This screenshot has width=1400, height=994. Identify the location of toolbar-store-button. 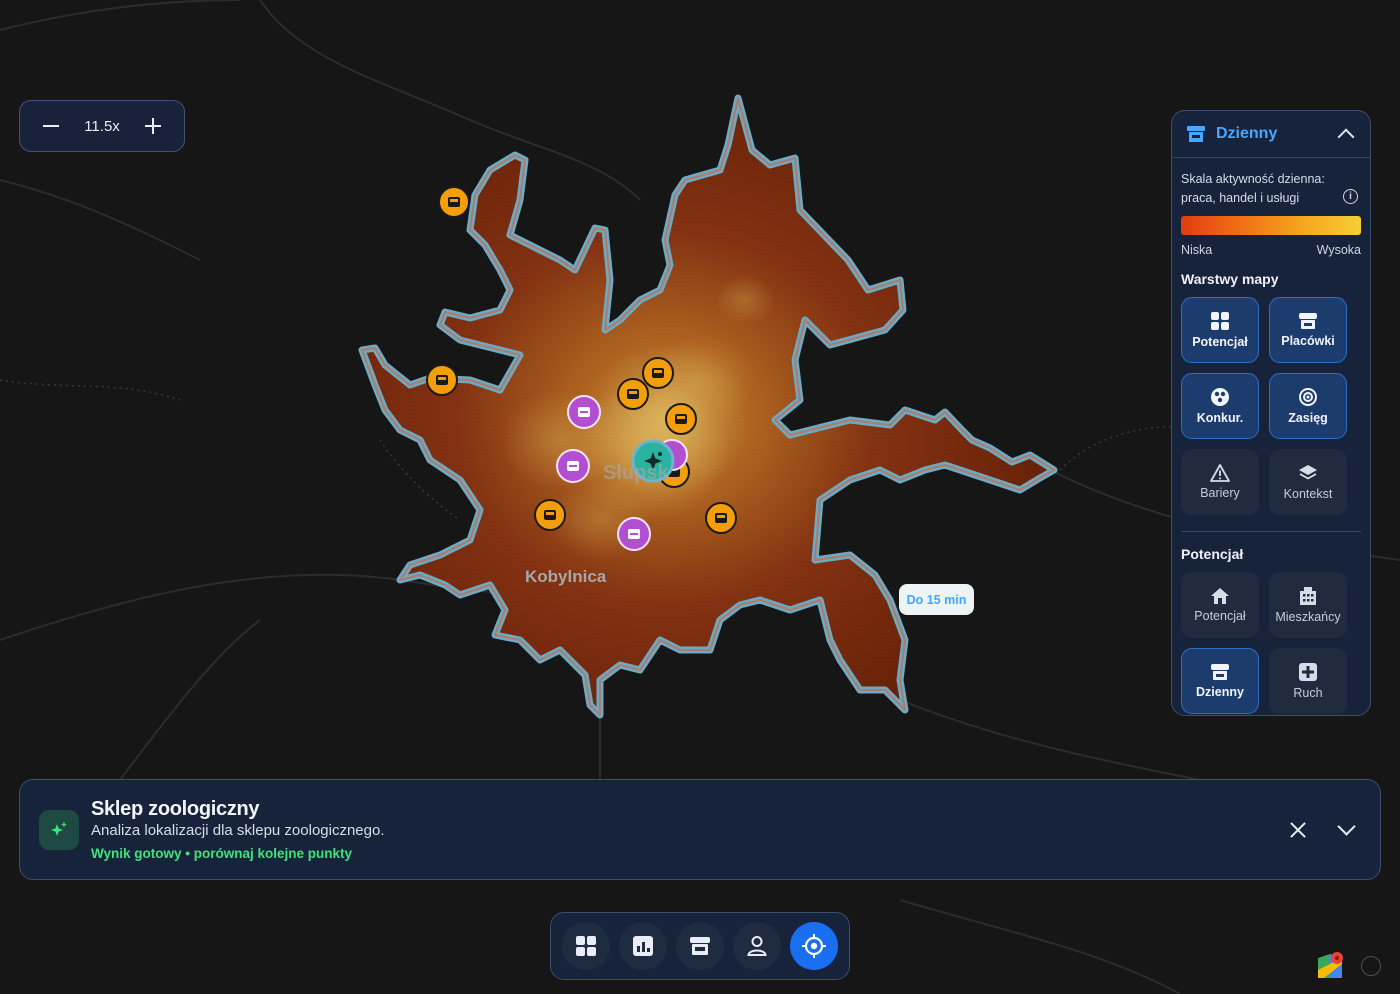
(700, 946).